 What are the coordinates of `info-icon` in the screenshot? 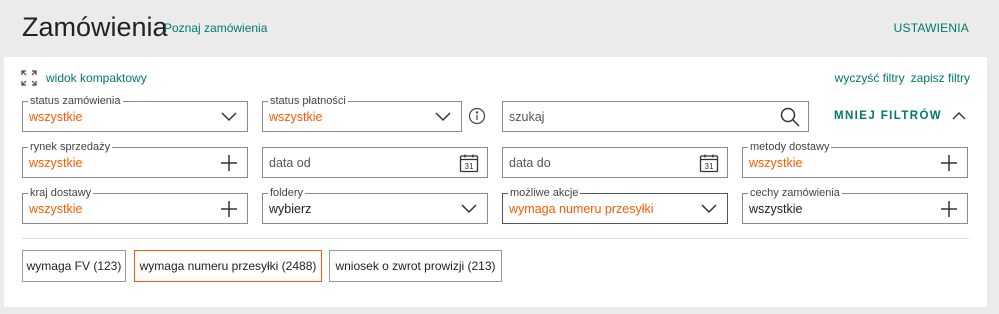 It's located at (477, 116).